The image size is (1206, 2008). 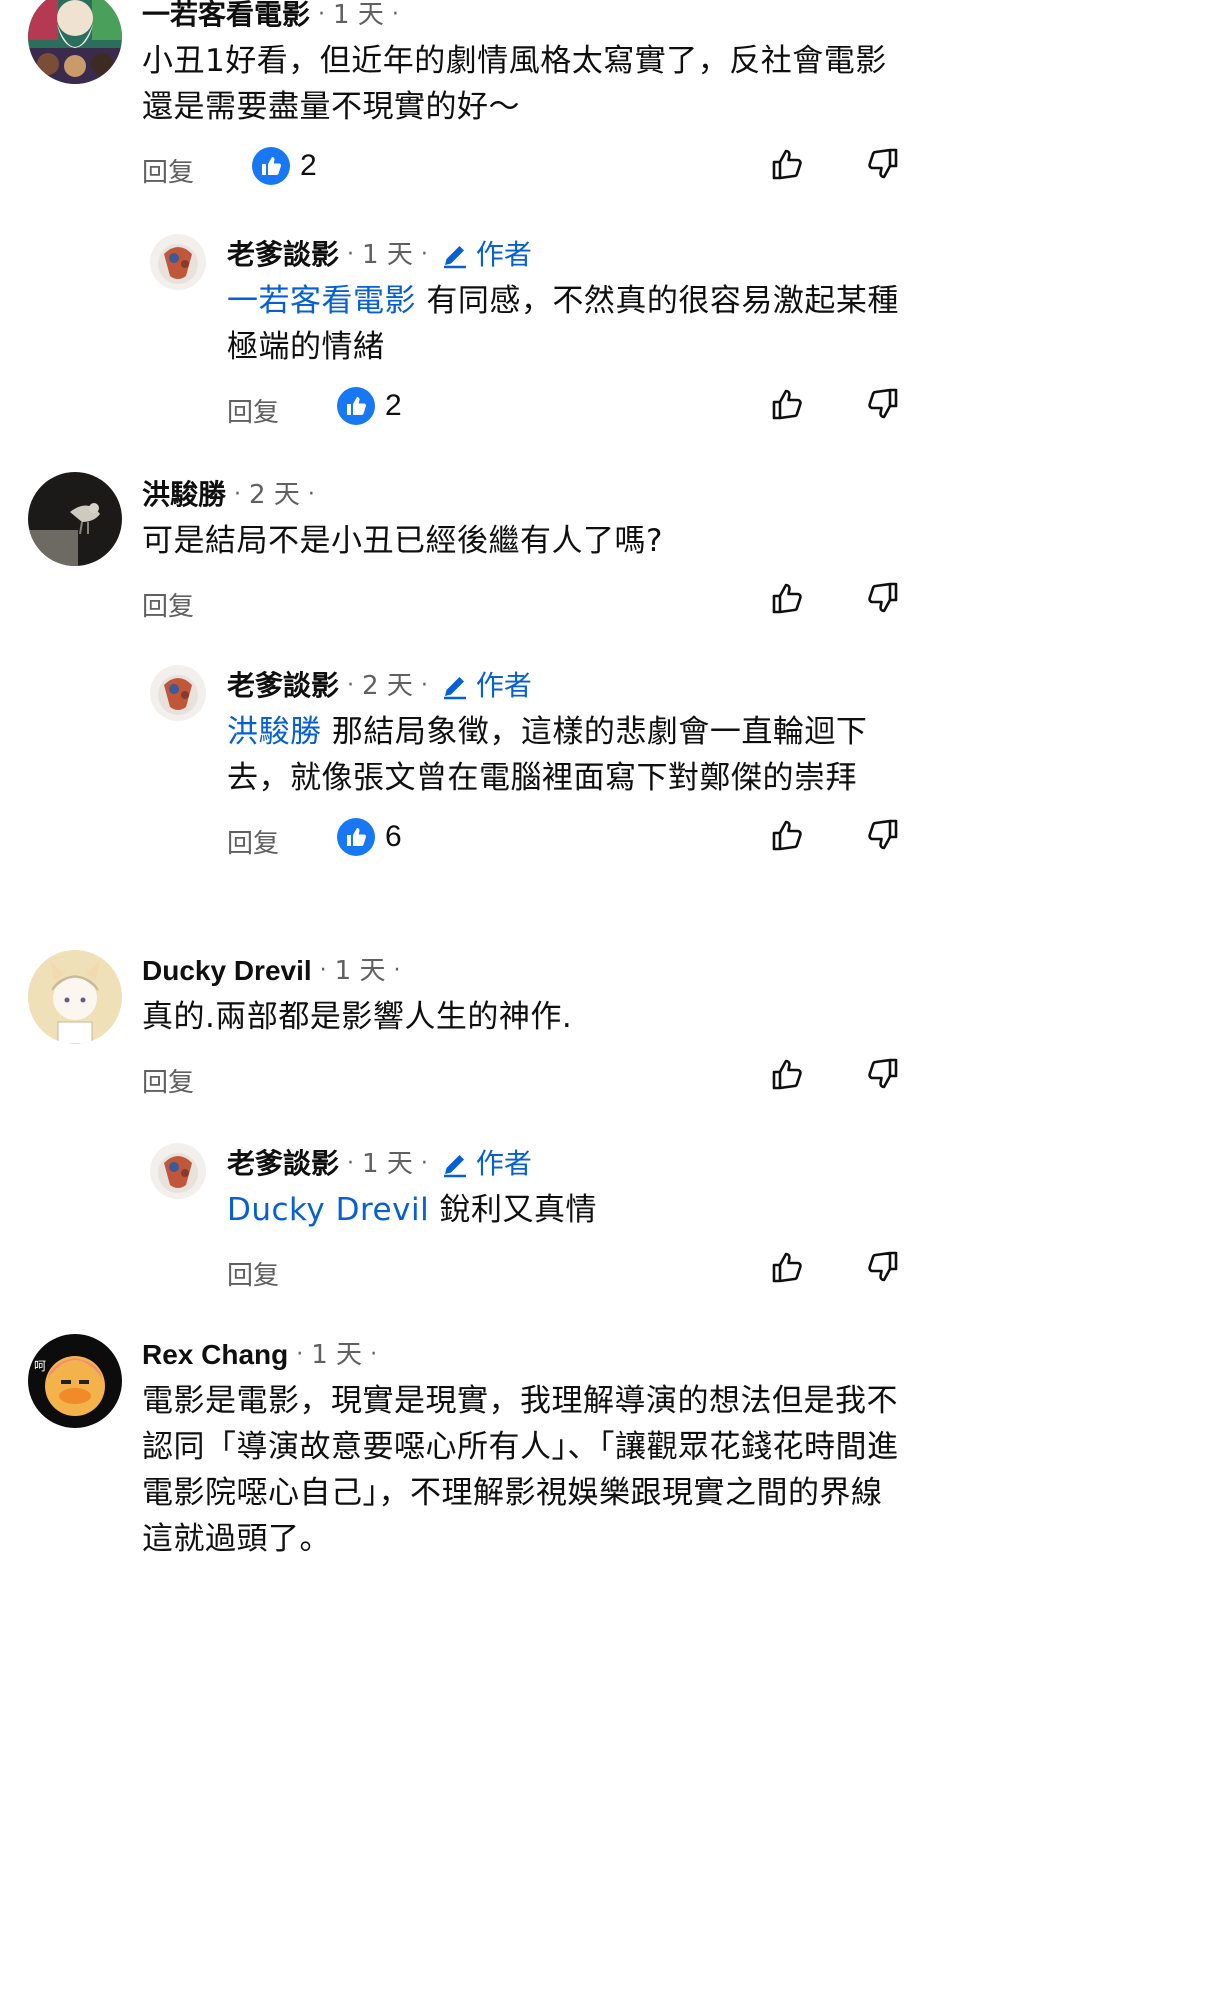 I want to click on like-count-badge: 2, so click(x=284, y=166).